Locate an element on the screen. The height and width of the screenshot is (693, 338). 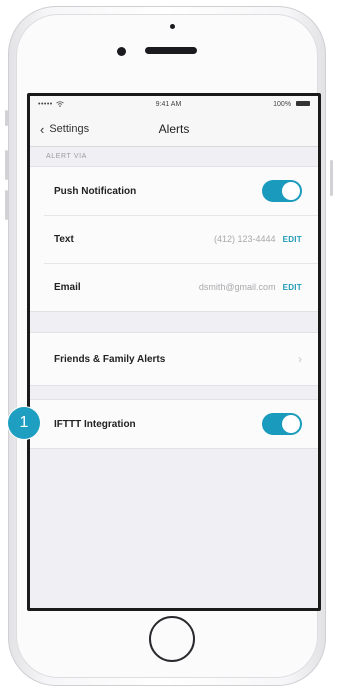
chevron-left-icon: ‹ is located at coordinates (42, 129).